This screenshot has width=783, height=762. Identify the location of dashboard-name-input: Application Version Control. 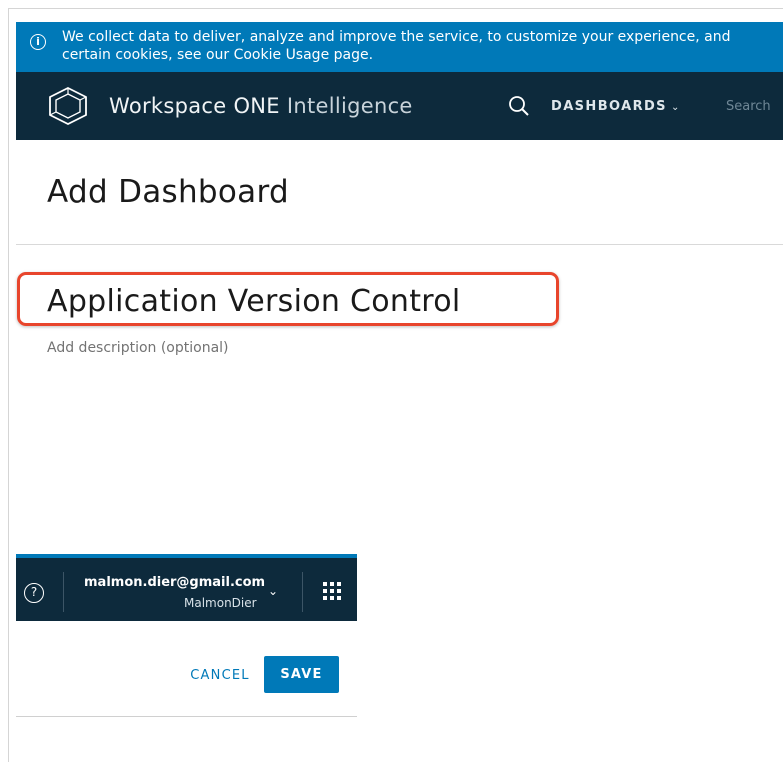
(254, 301).